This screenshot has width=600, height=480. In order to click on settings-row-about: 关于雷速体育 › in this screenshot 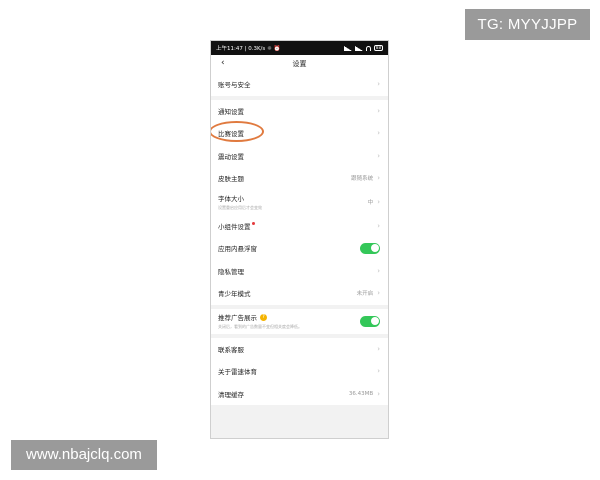, I will do `click(299, 371)`.